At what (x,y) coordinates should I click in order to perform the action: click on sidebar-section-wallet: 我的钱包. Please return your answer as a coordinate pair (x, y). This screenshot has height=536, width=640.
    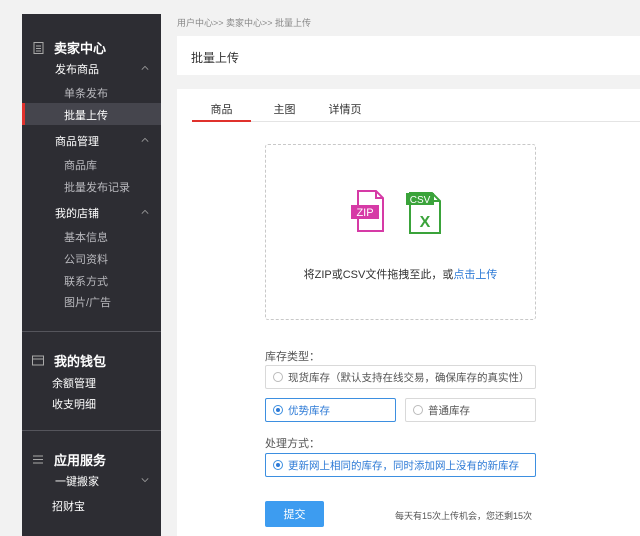
    Looking at the image, I should click on (69, 360).